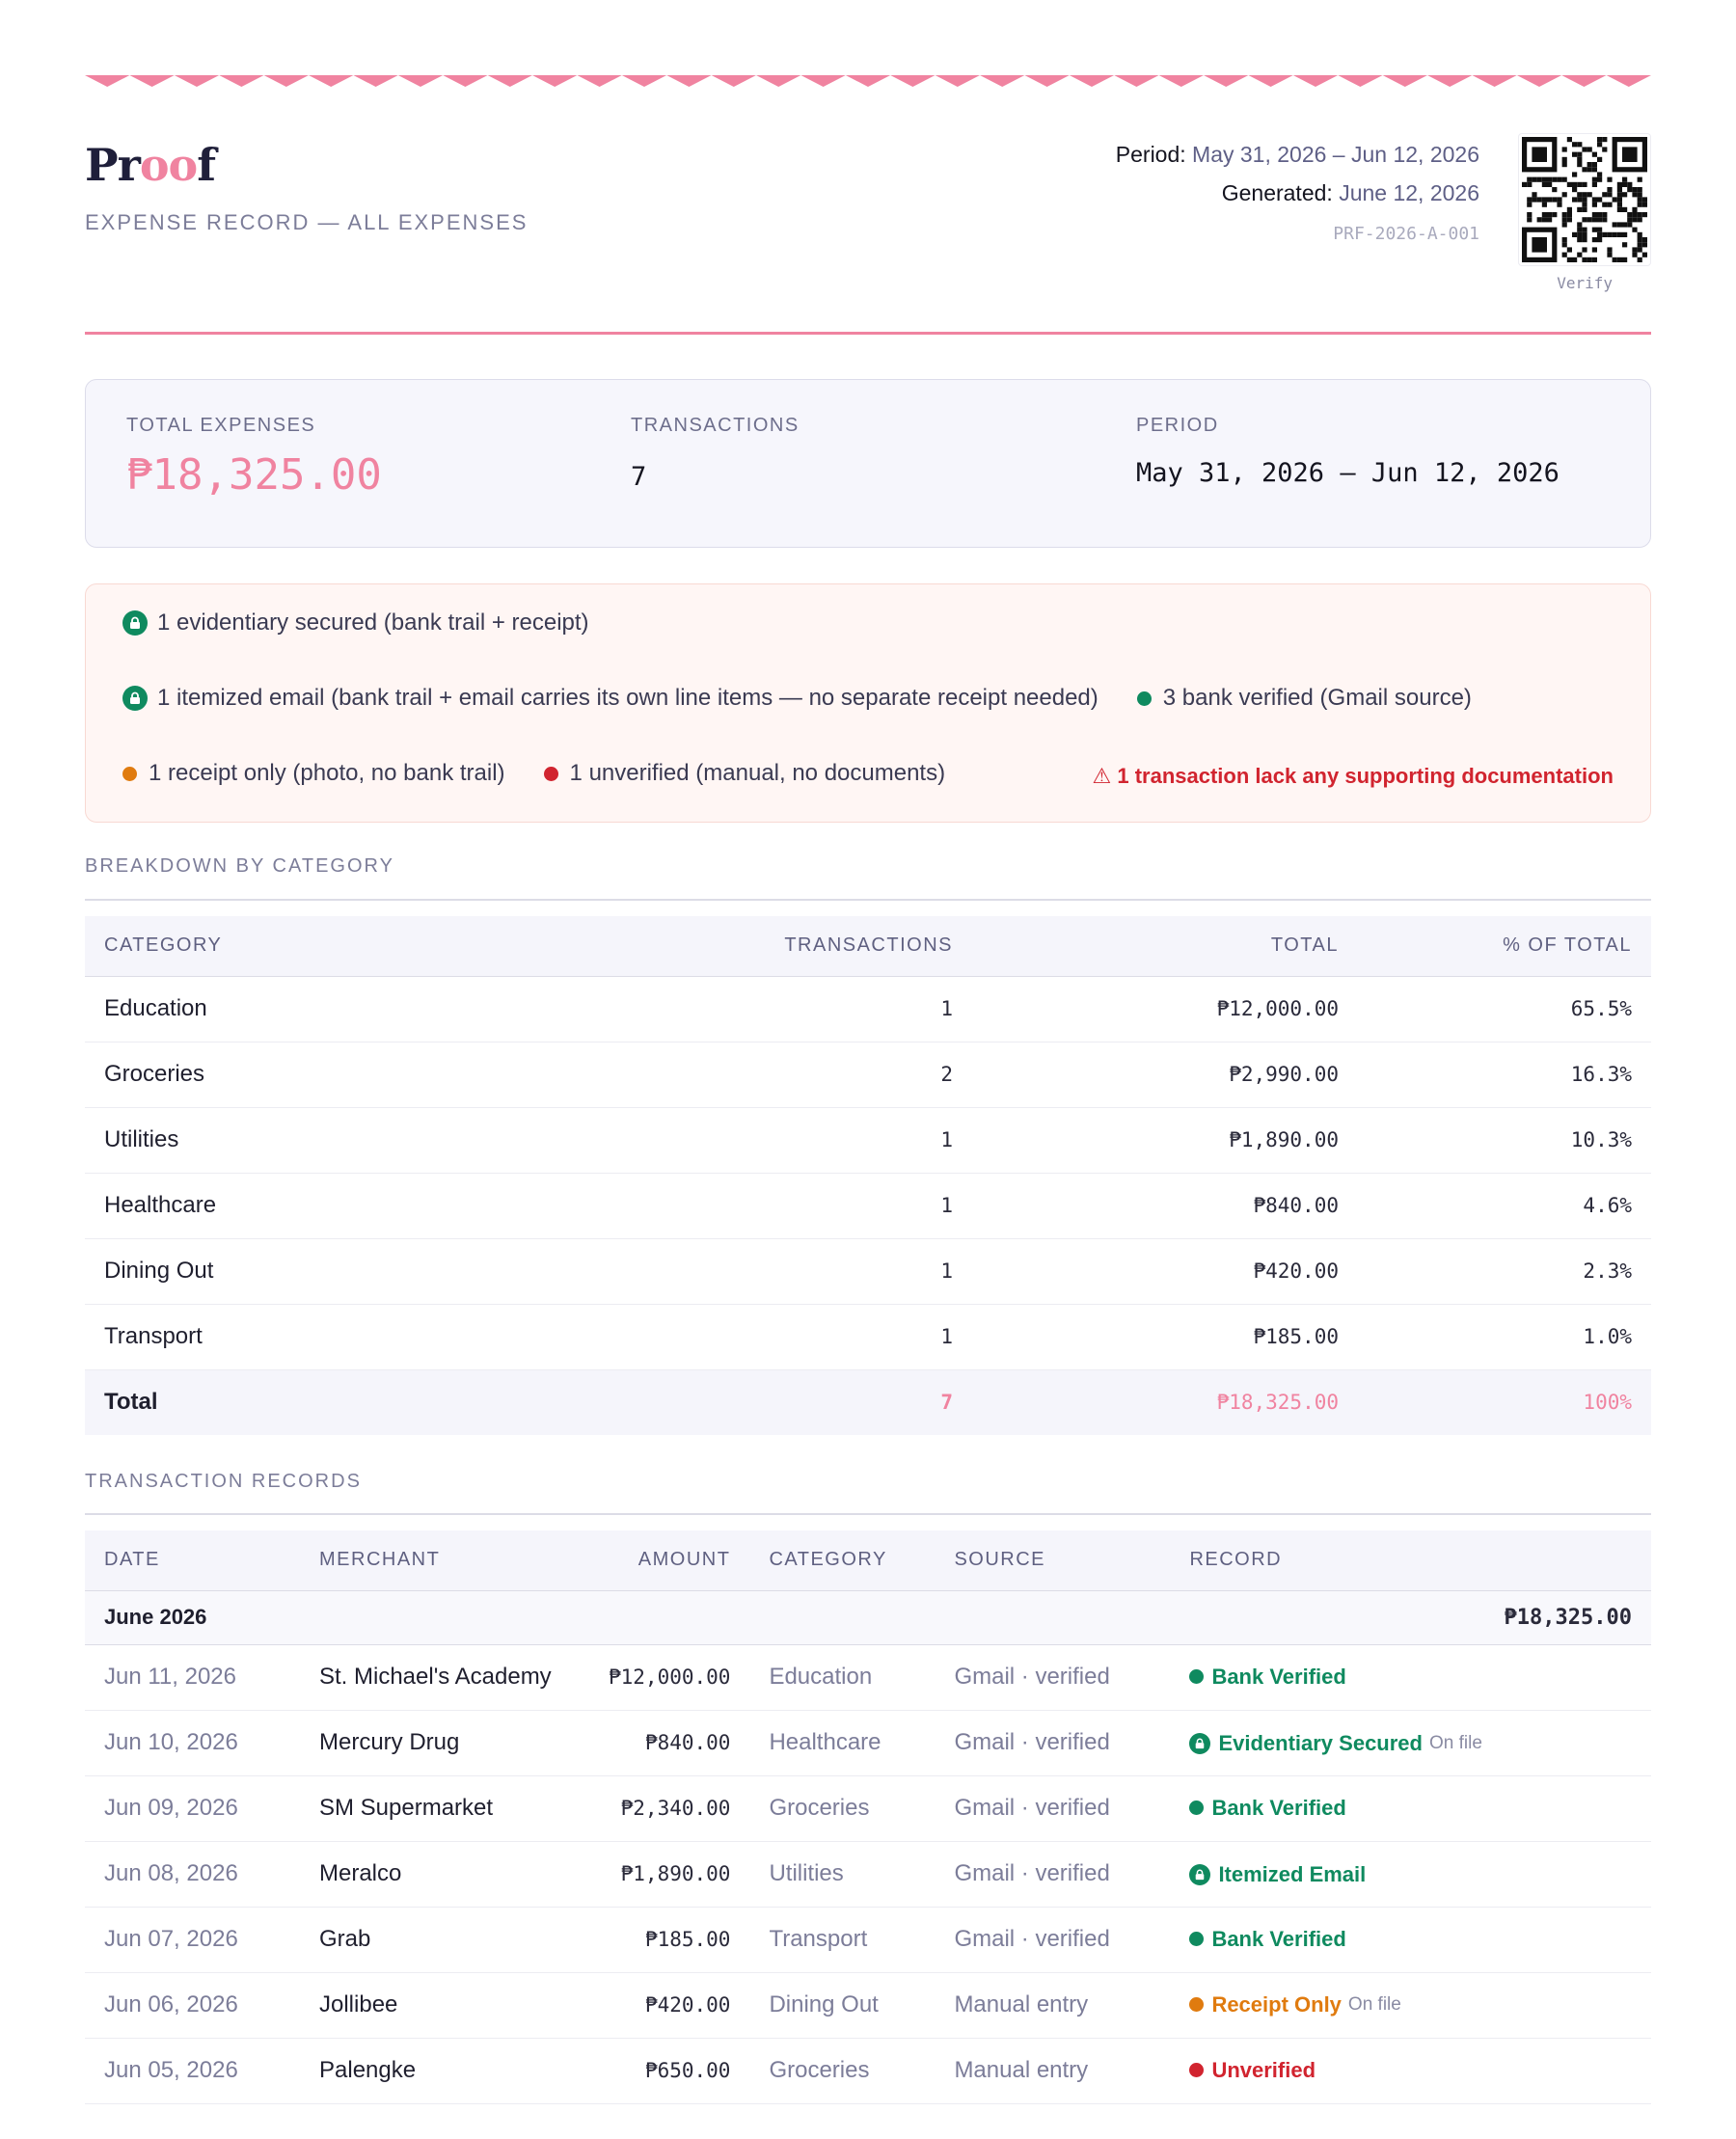  What do you see at coordinates (827, 946) in the screenshot?
I see `column-header-transactions: TRANSACTIONS` at bounding box center [827, 946].